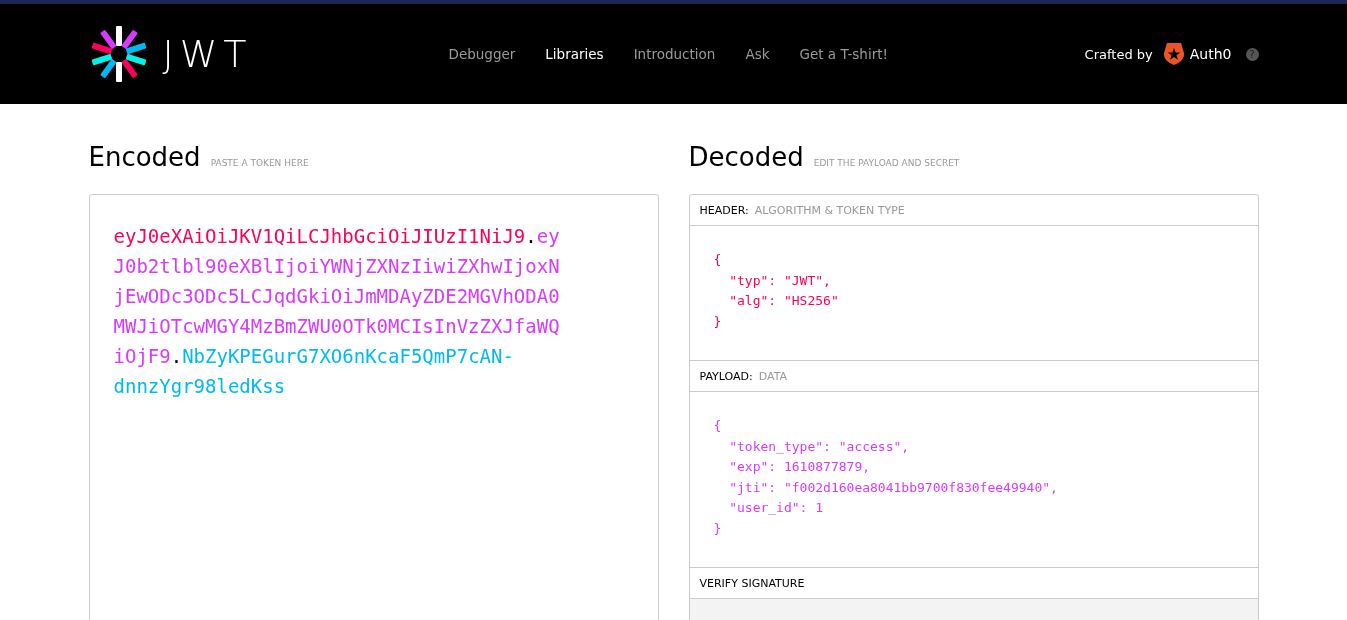 This screenshot has height=620, width=1347. I want to click on json-editor: { "token_type": "access", "exp": 1610877879, "jti": "f002d160ea8041bb9700f830fee49940", "user_id": 1 }, so click(973, 480).